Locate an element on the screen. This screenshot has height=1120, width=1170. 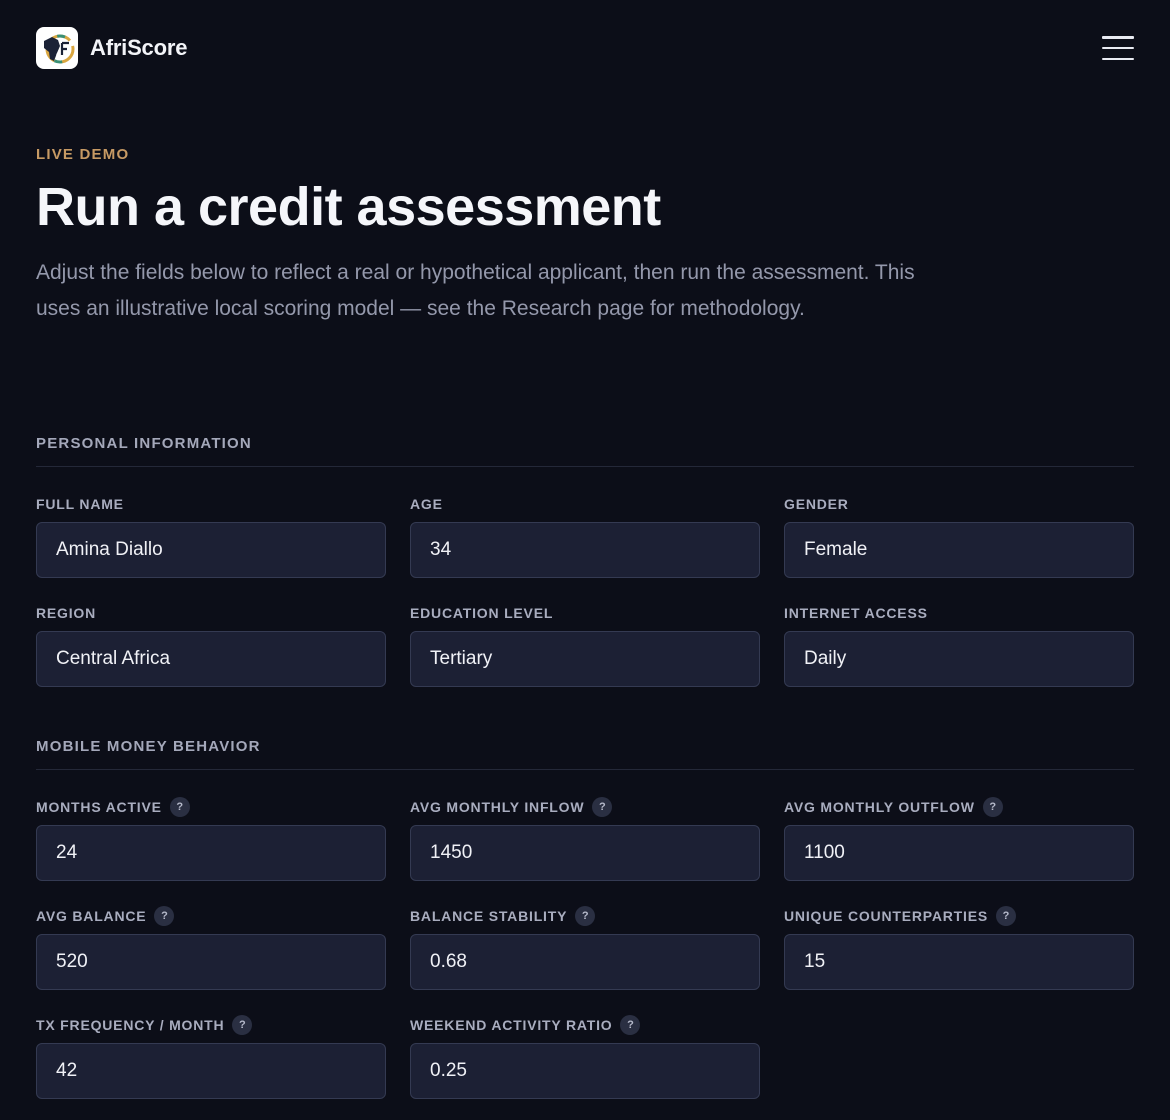
field-label: BALANCE STABILITY? is located at coordinates (585, 916).